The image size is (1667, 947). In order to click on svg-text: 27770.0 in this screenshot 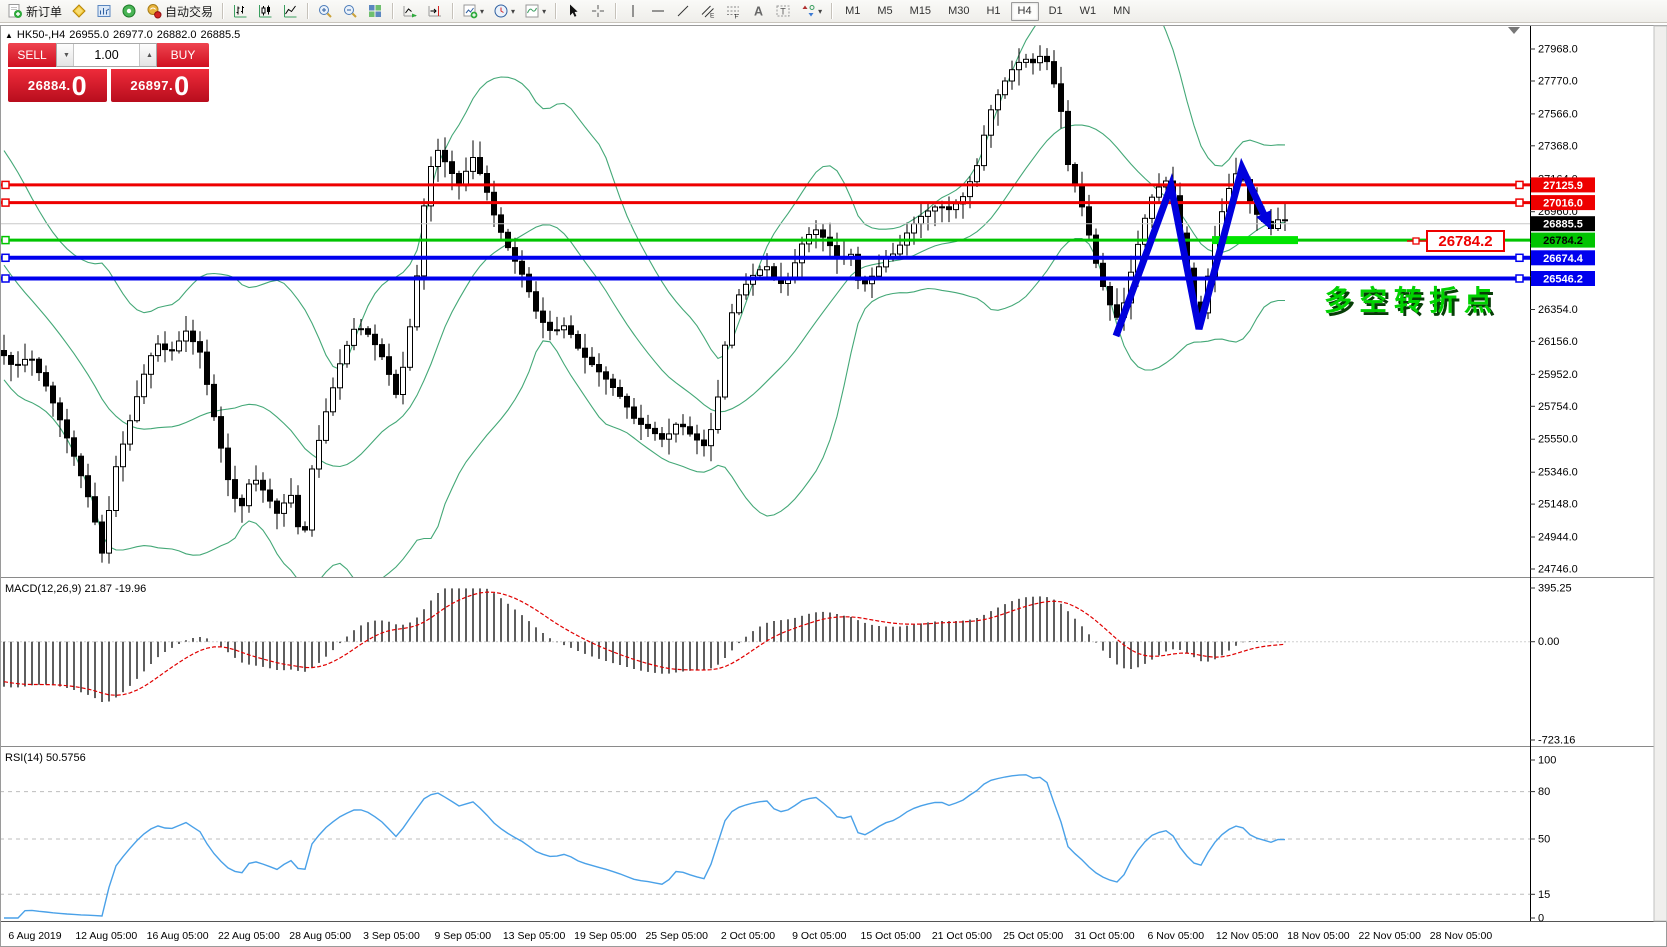, I will do `click(1558, 82)`.